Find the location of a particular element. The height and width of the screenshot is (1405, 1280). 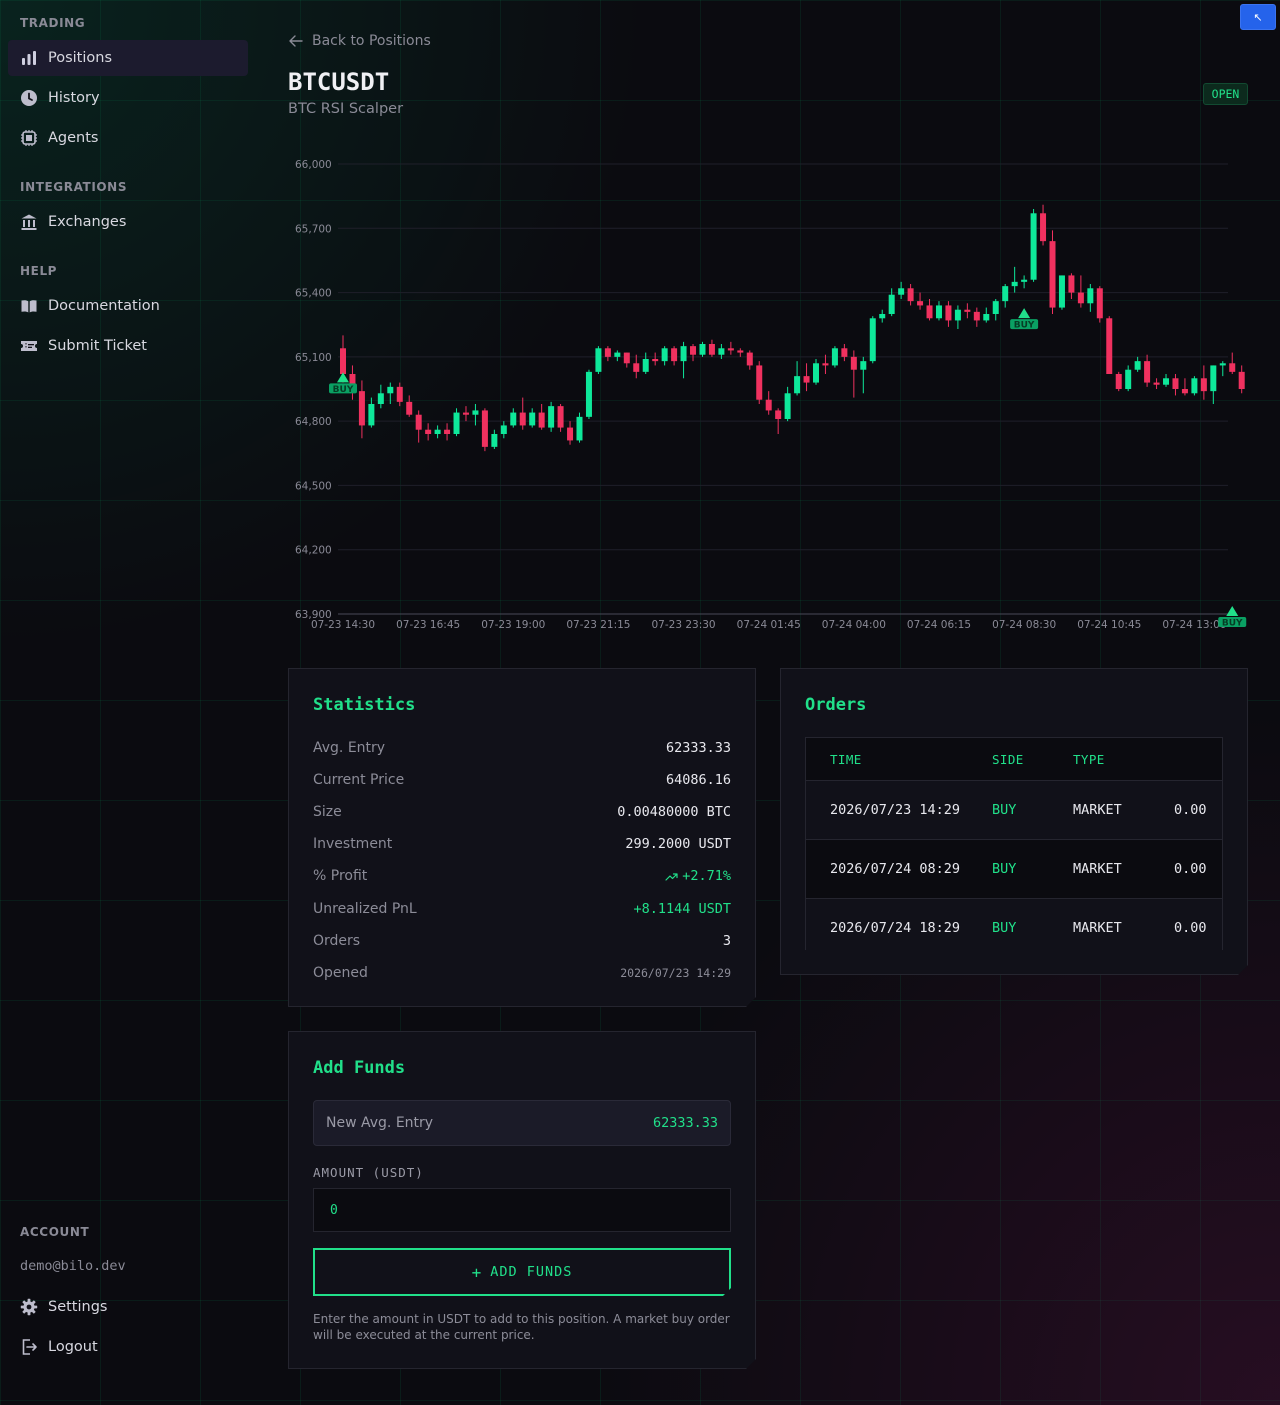

sidebar-item-positions: Positions is located at coordinates (128, 58).